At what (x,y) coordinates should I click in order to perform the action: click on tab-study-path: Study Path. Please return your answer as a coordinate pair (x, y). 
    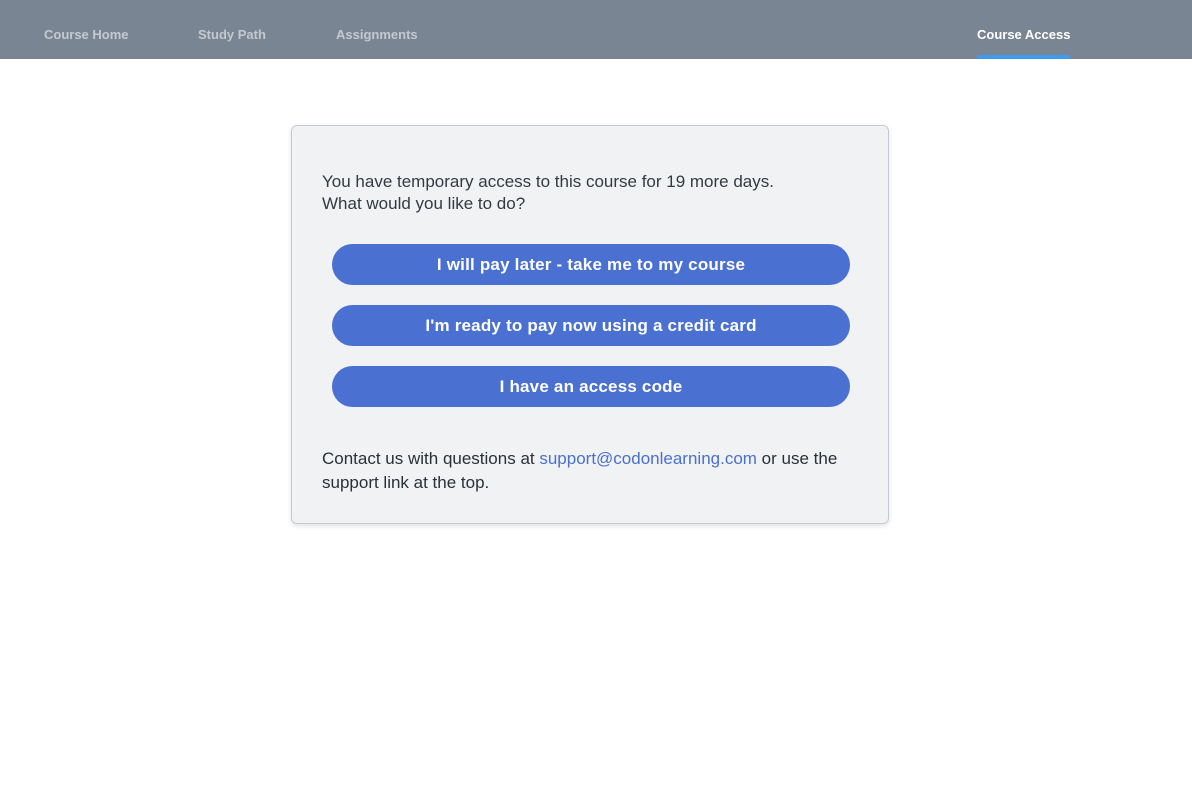
    Looking at the image, I should click on (232, 29).